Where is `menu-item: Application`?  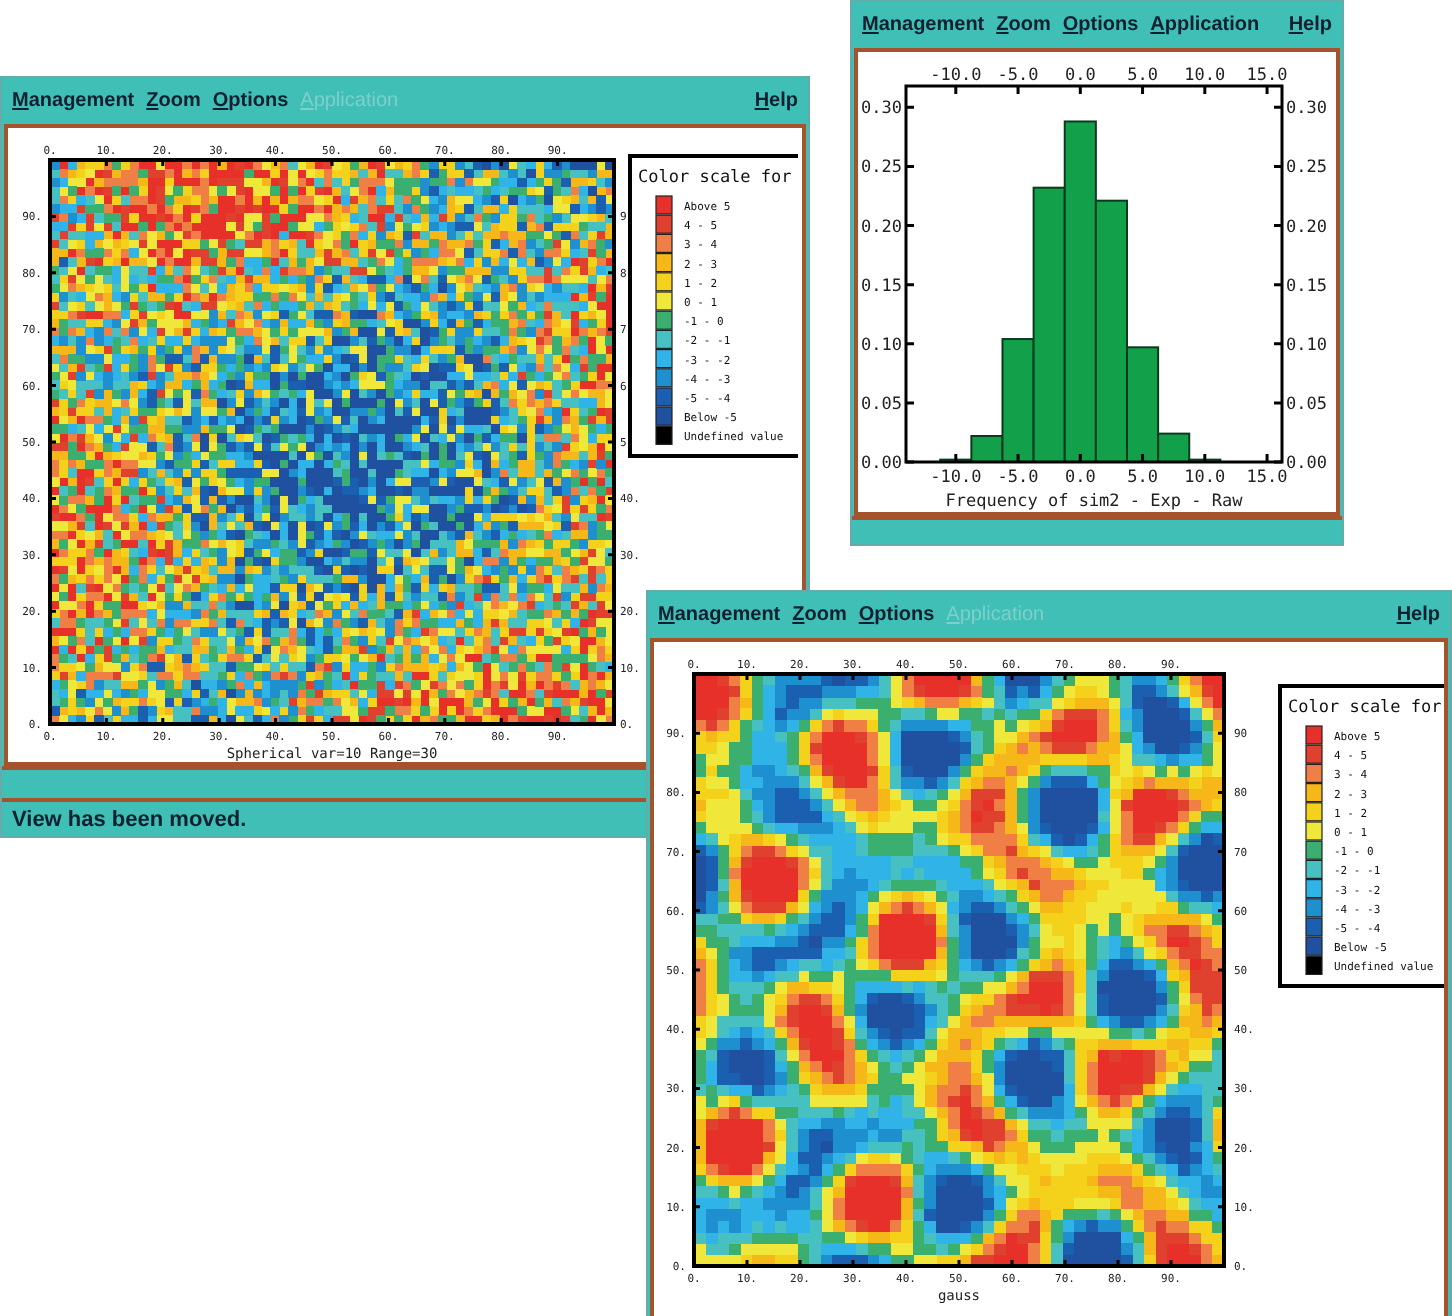 menu-item: Application is located at coordinates (1205, 25).